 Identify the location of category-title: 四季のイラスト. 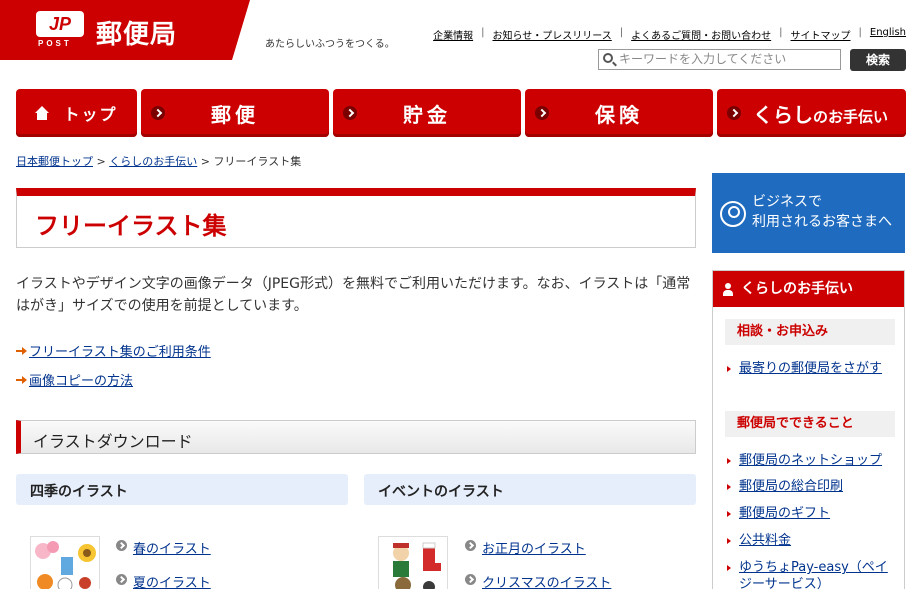
(79, 492).